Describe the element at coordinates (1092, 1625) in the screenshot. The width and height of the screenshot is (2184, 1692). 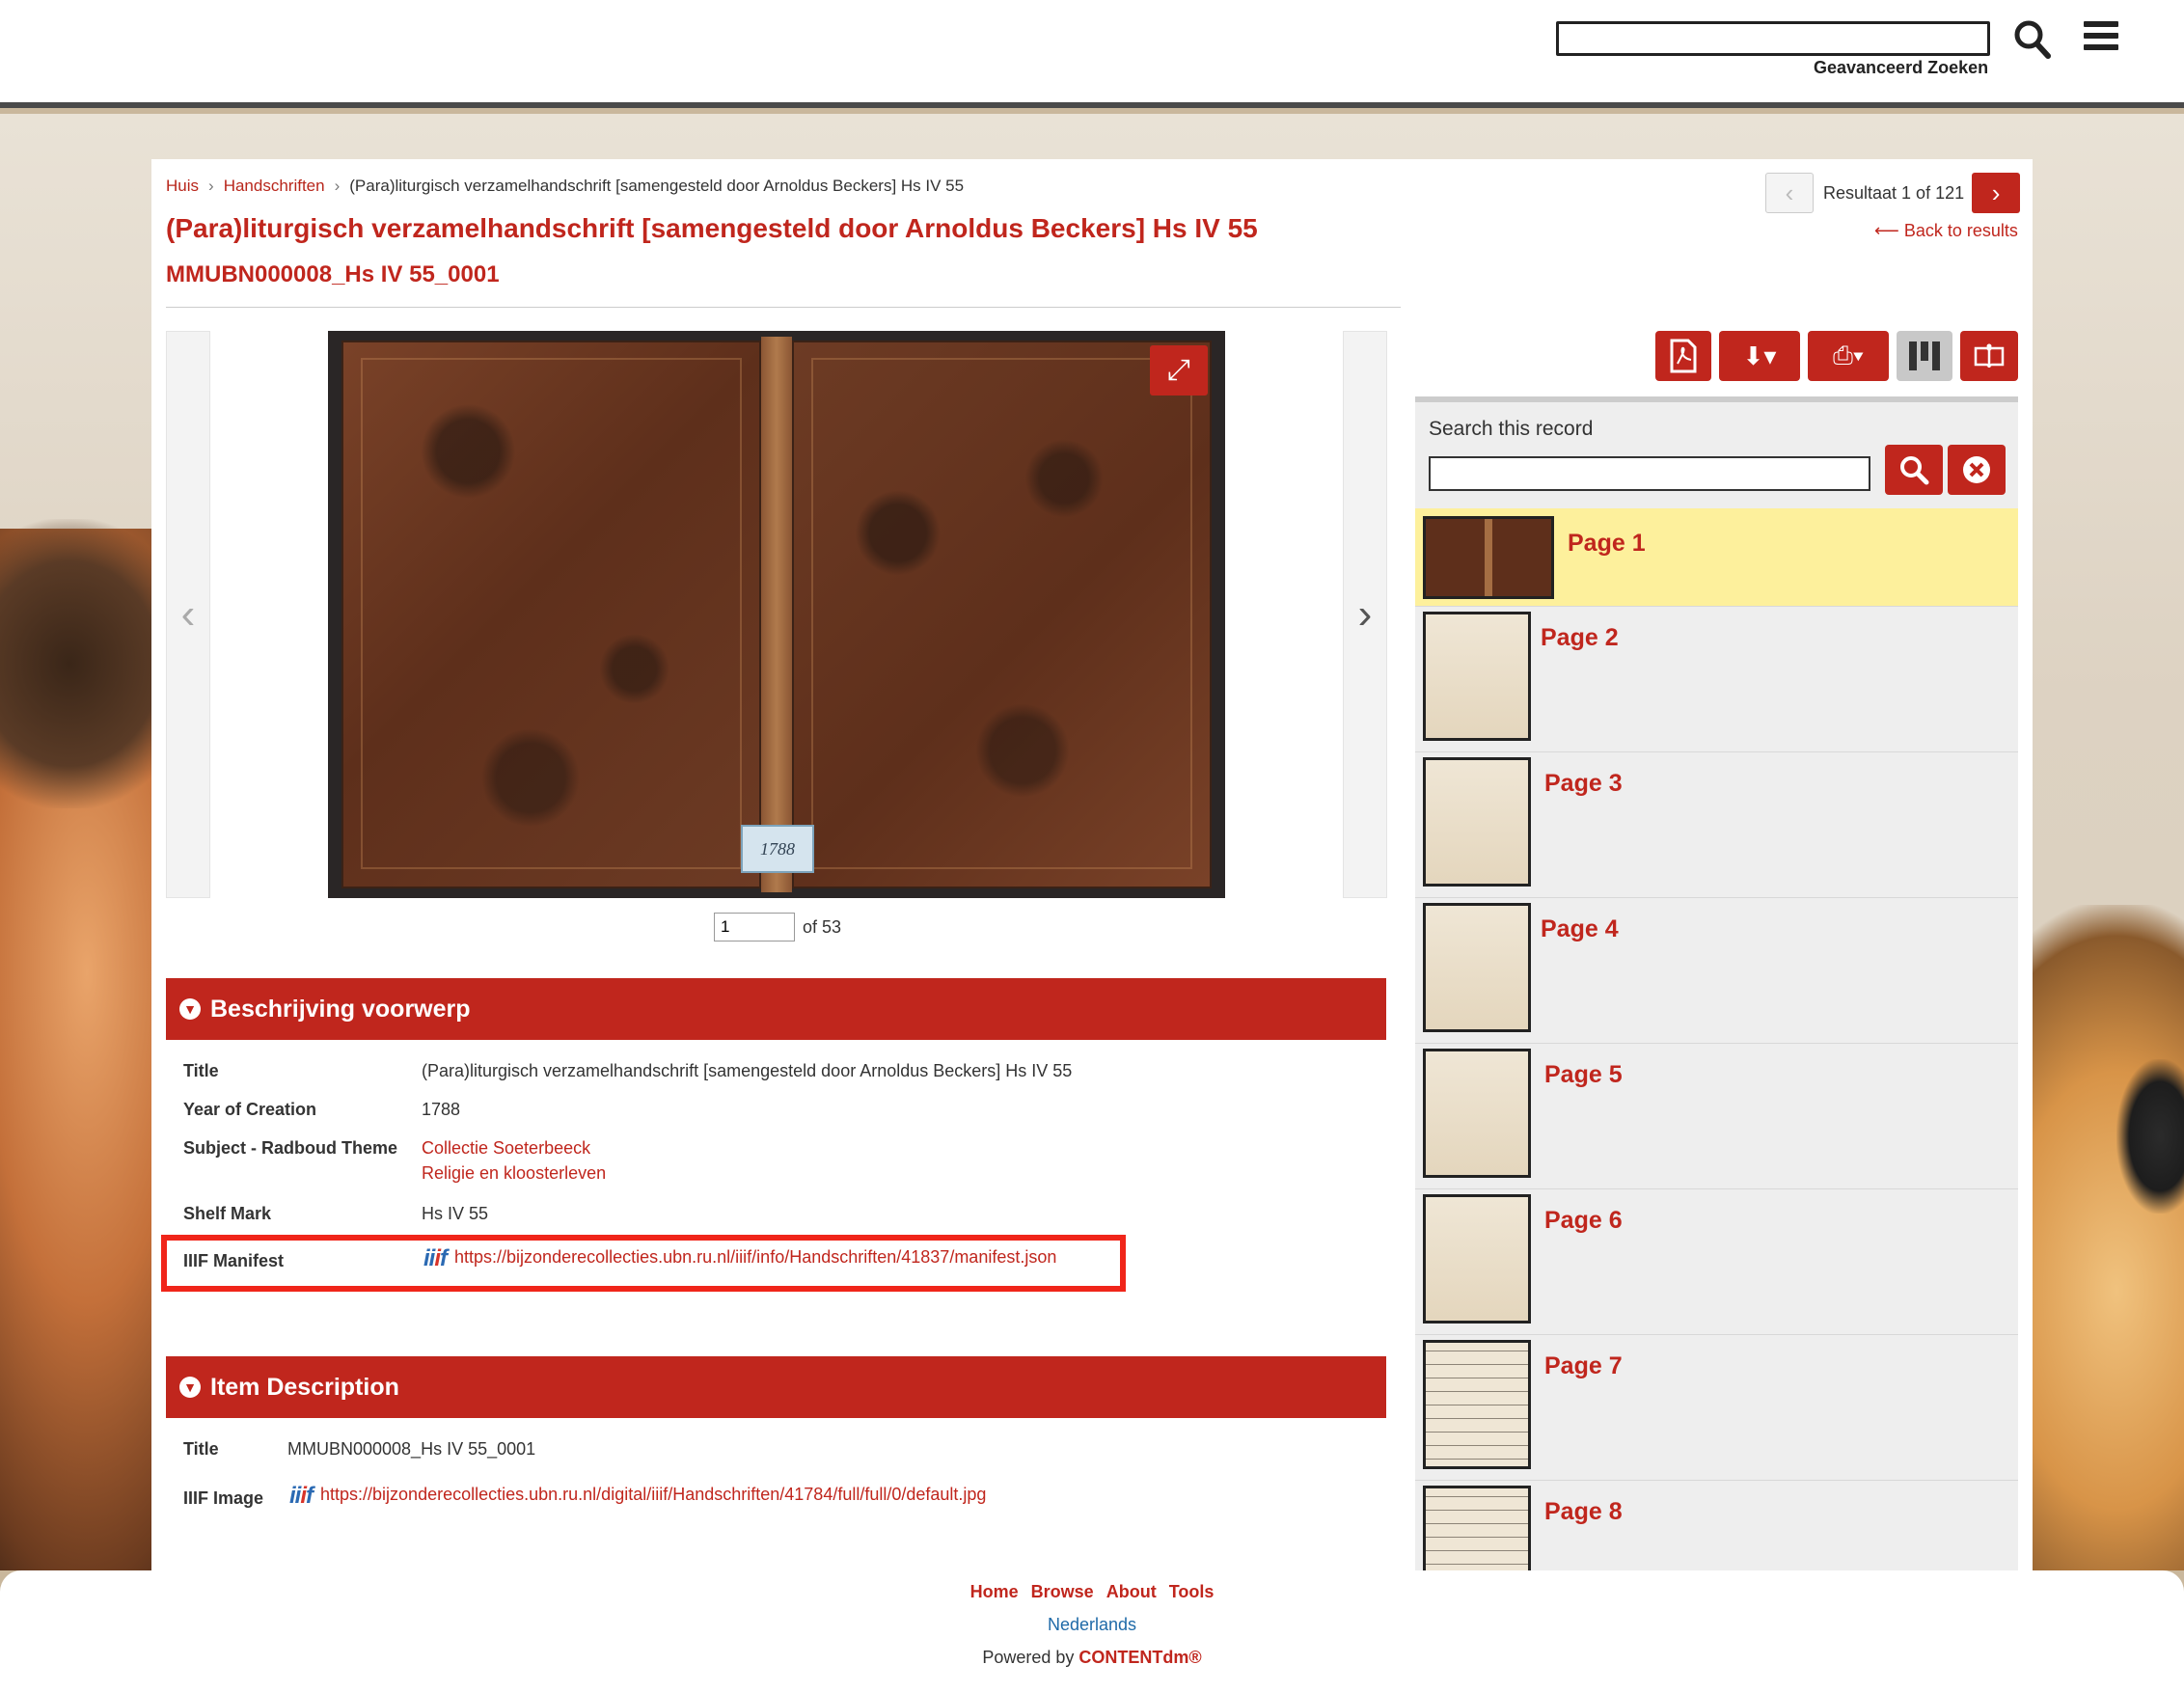
I see `language-switch-link: Nederlands` at that location.